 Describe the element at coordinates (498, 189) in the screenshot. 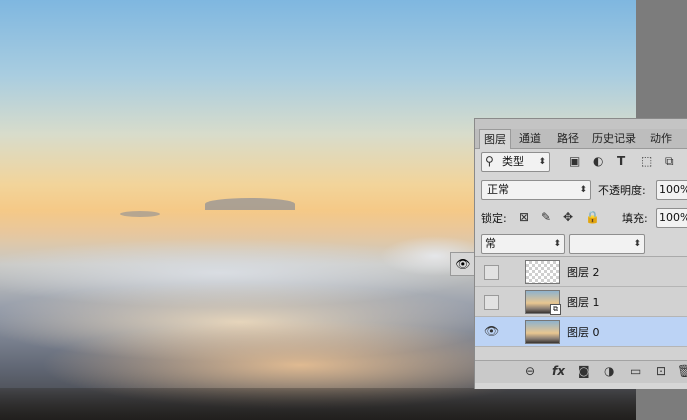

I see `blend-mode-value: 正常` at that location.